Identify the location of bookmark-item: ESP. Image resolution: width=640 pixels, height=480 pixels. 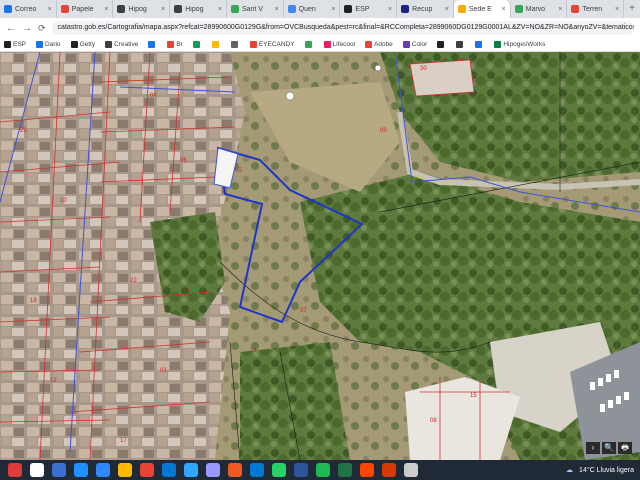
(15, 44).